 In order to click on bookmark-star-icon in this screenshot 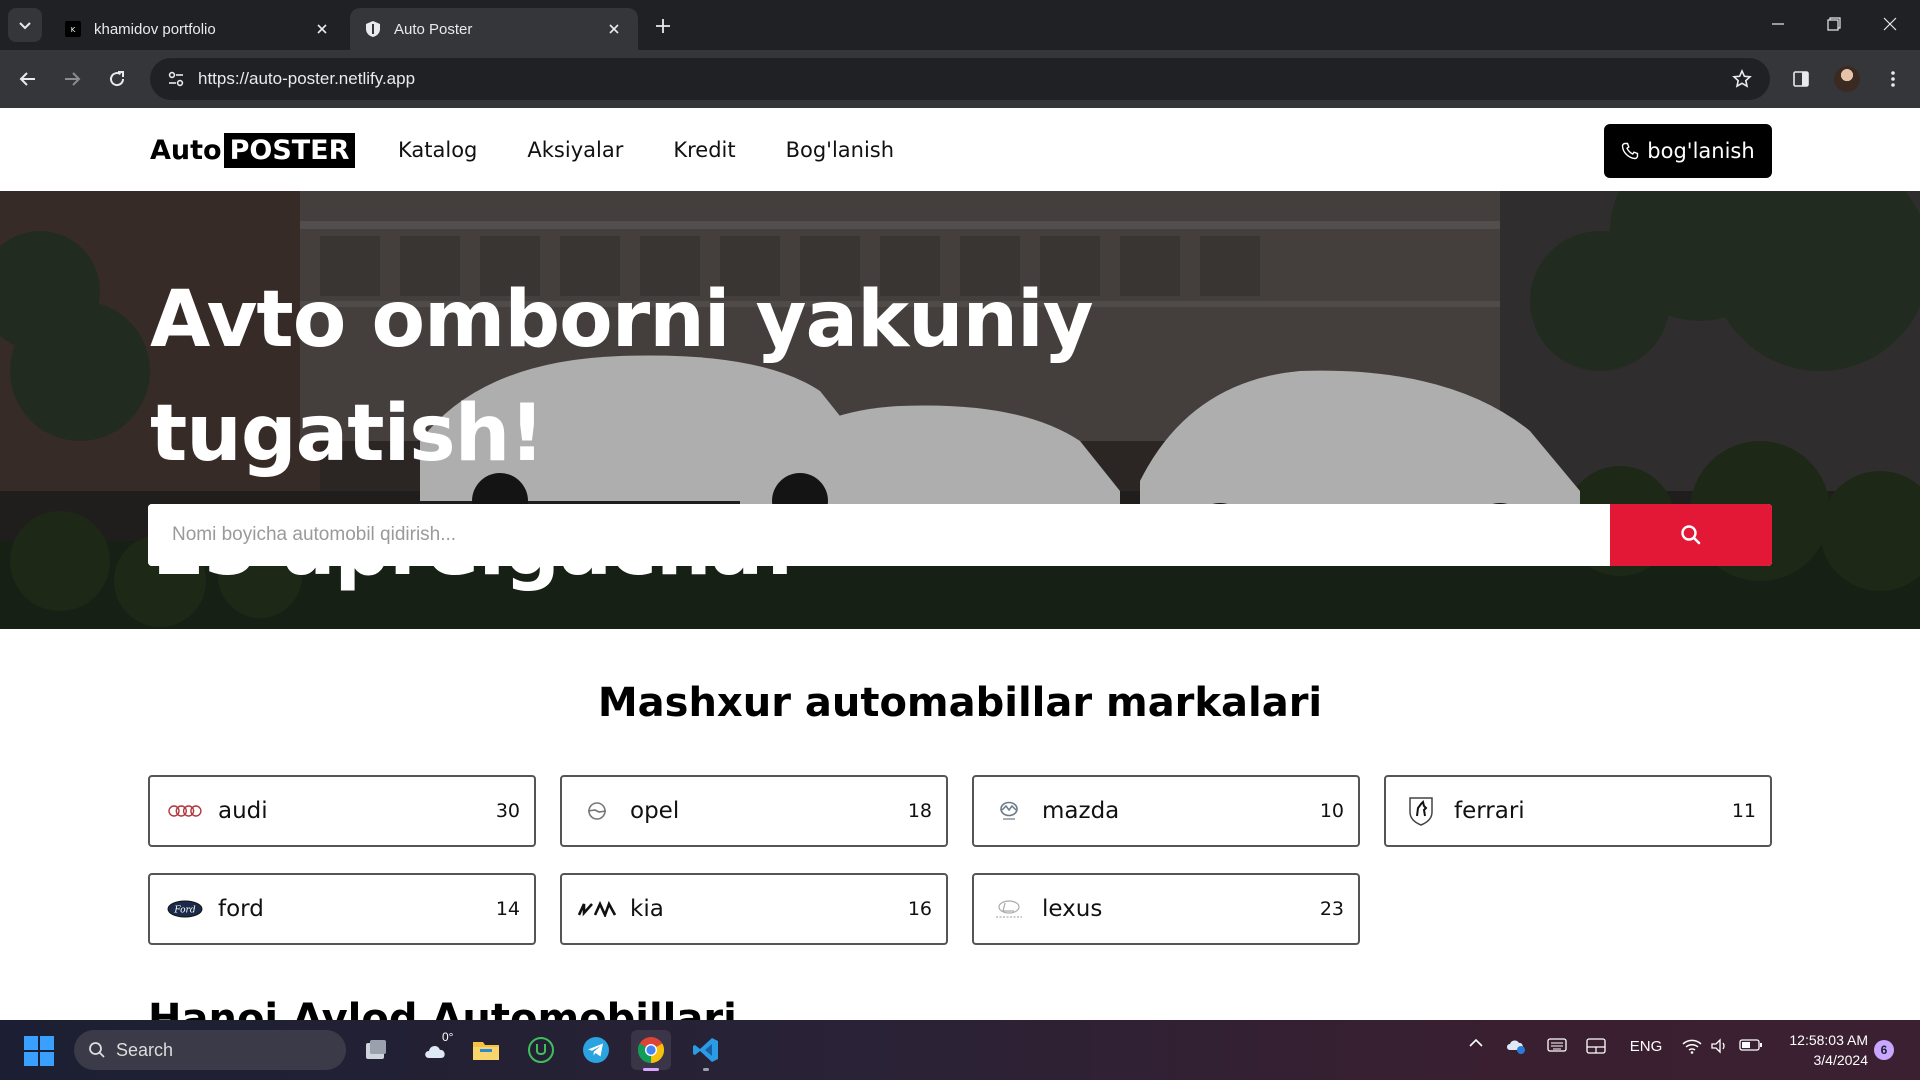, I will do `click(1742, 79)`.